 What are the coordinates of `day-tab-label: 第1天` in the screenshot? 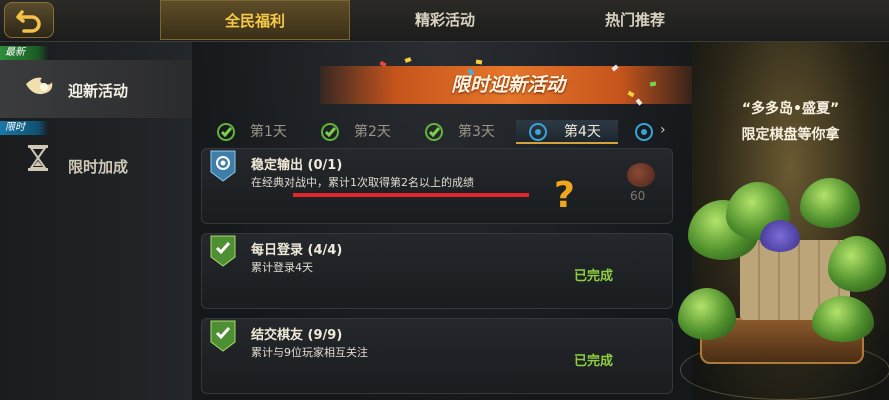 It's located at (268, 132).